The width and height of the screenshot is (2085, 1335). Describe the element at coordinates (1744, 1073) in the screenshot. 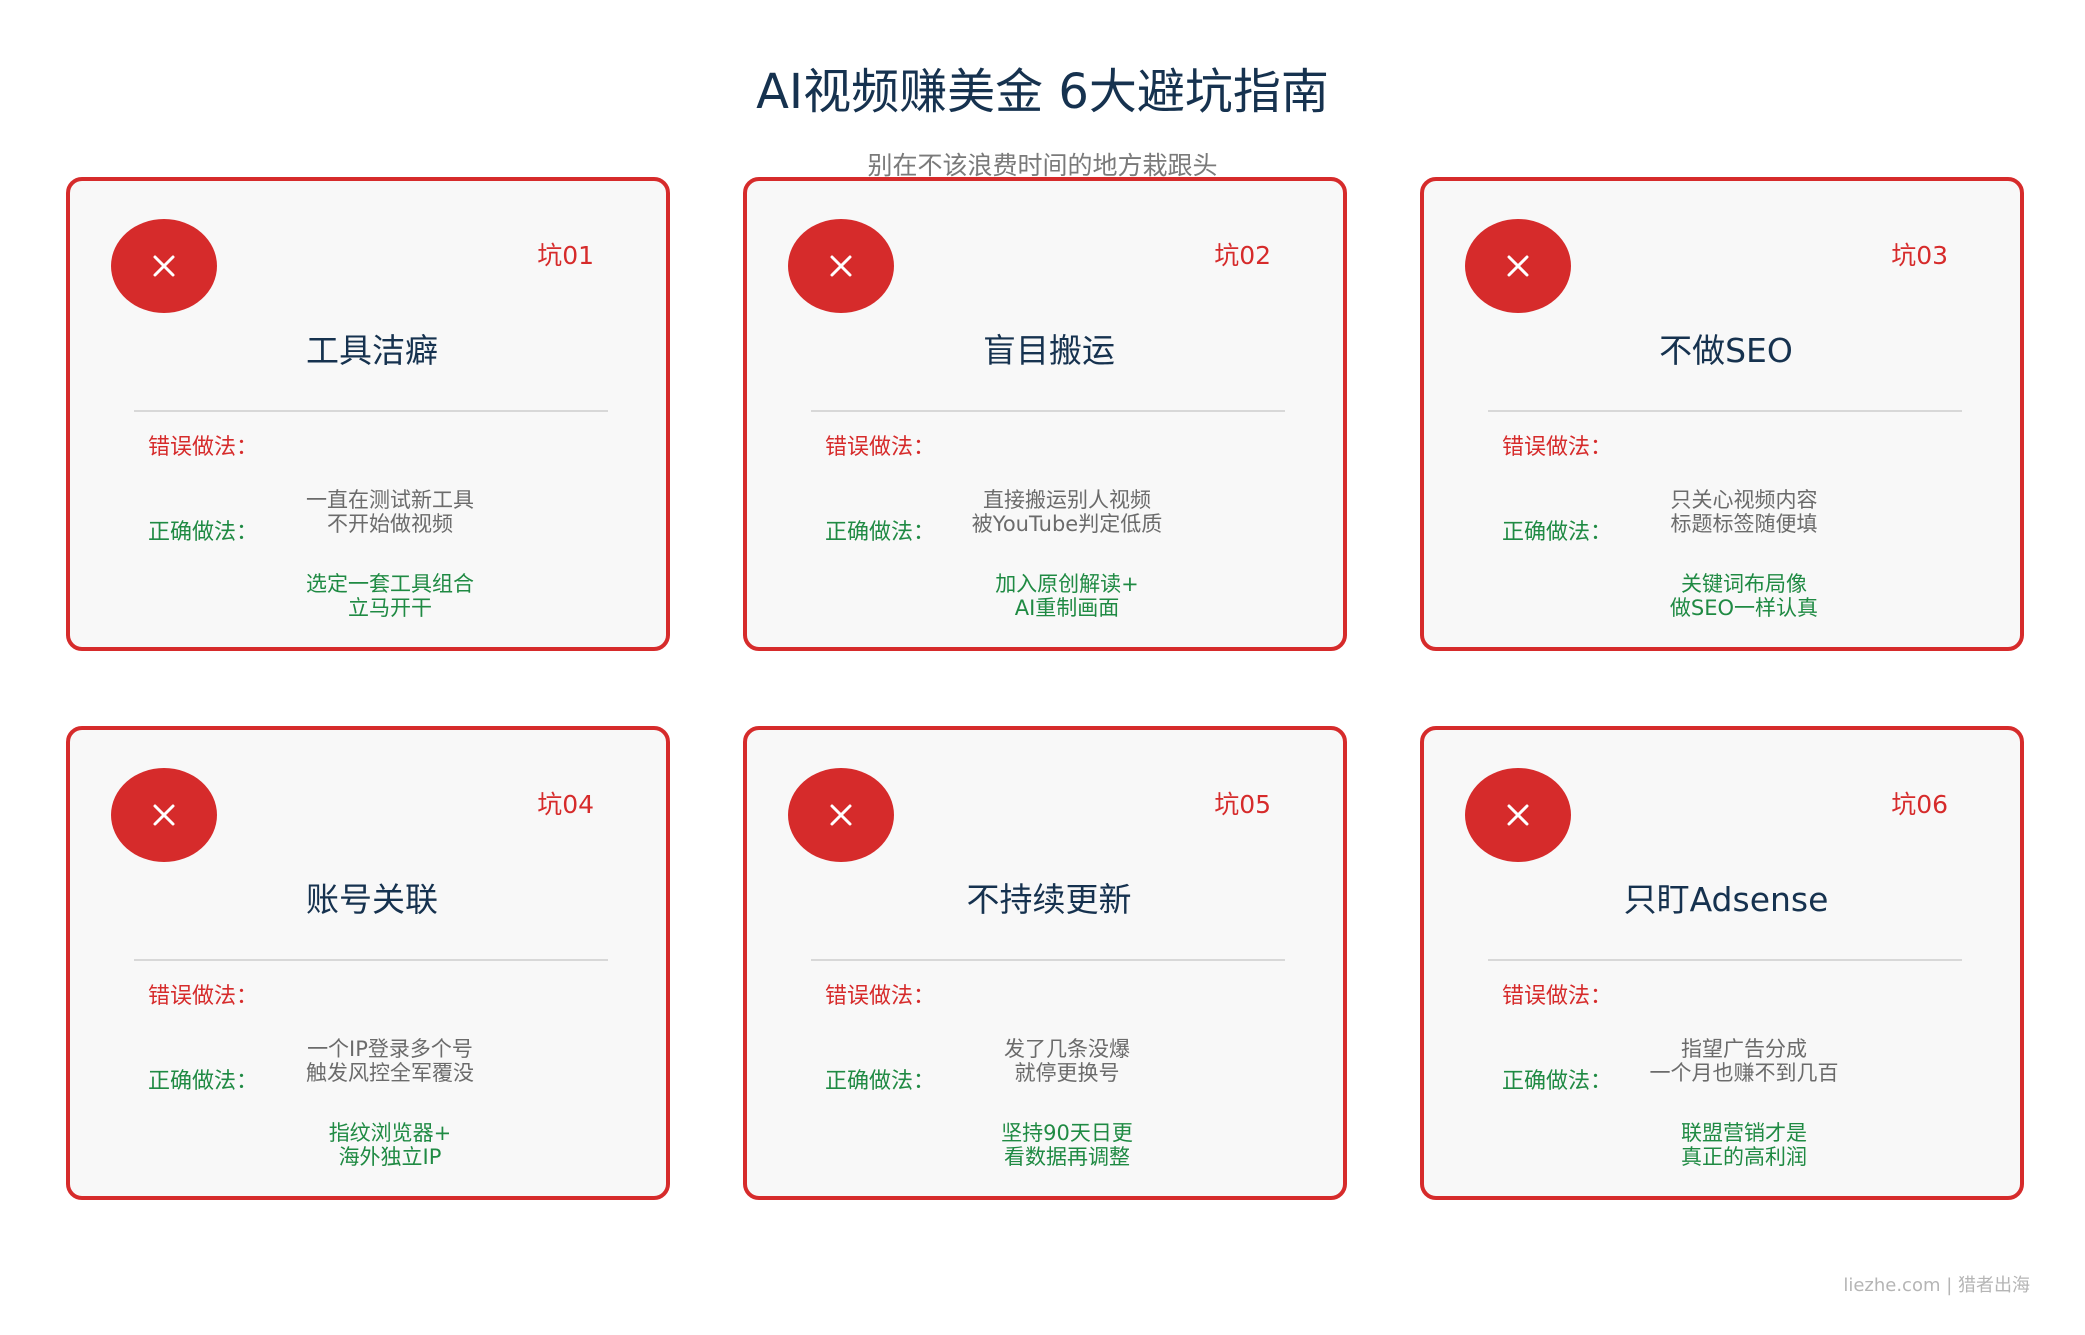

I see `wrong-text-line: 一个月也赚不到几百` at that location.